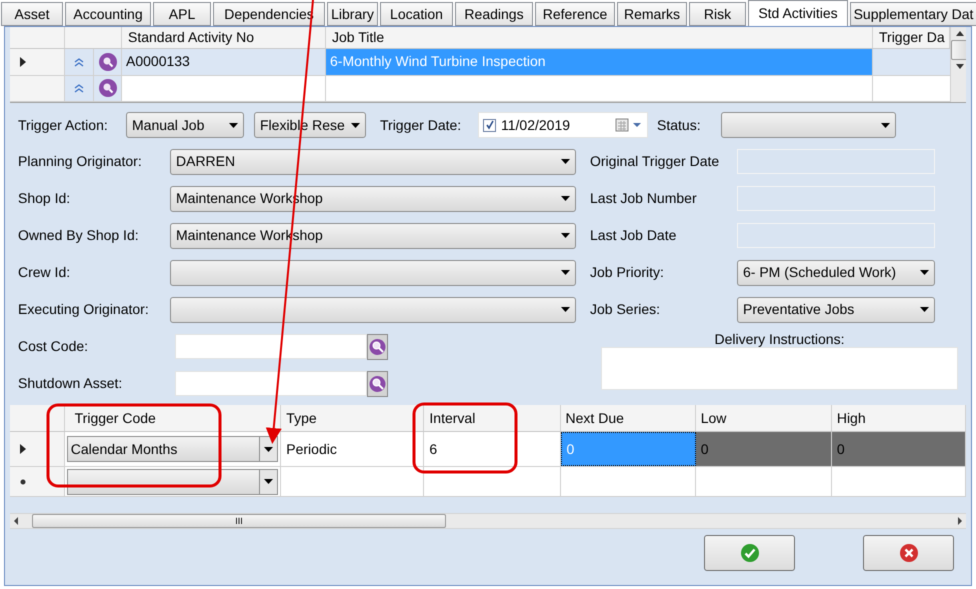  I want to click on field-label: Status:, so click(679, 125).